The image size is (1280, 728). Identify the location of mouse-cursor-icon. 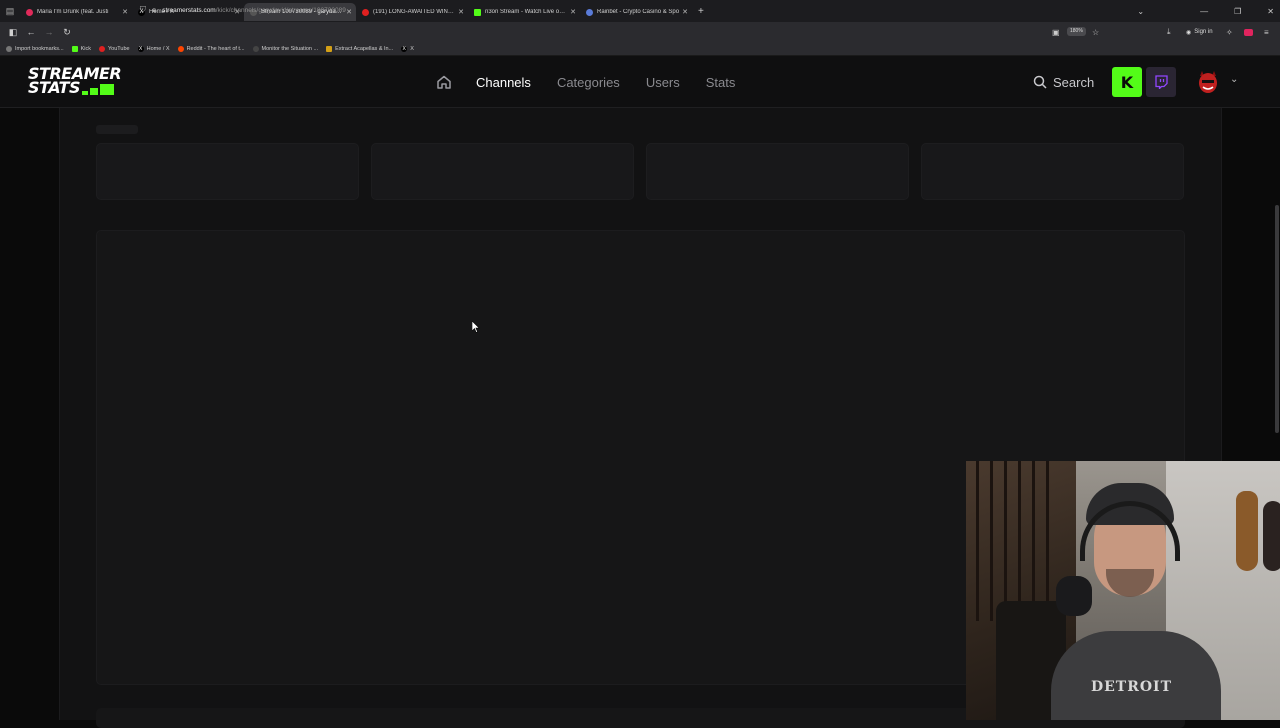
(476, 327).